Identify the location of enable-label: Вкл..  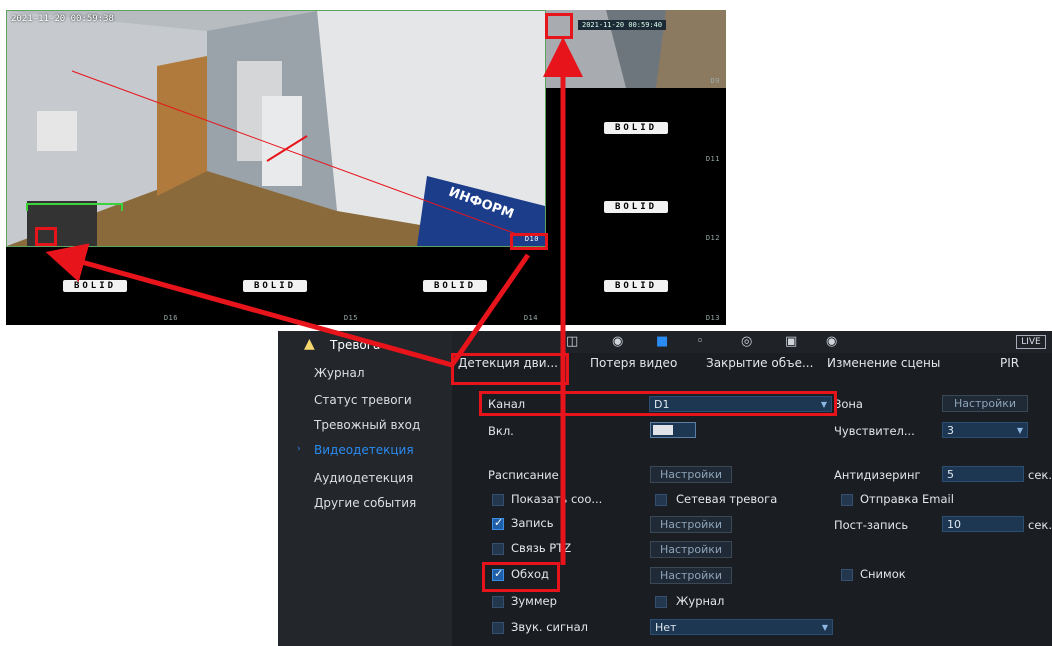
(501, 431).